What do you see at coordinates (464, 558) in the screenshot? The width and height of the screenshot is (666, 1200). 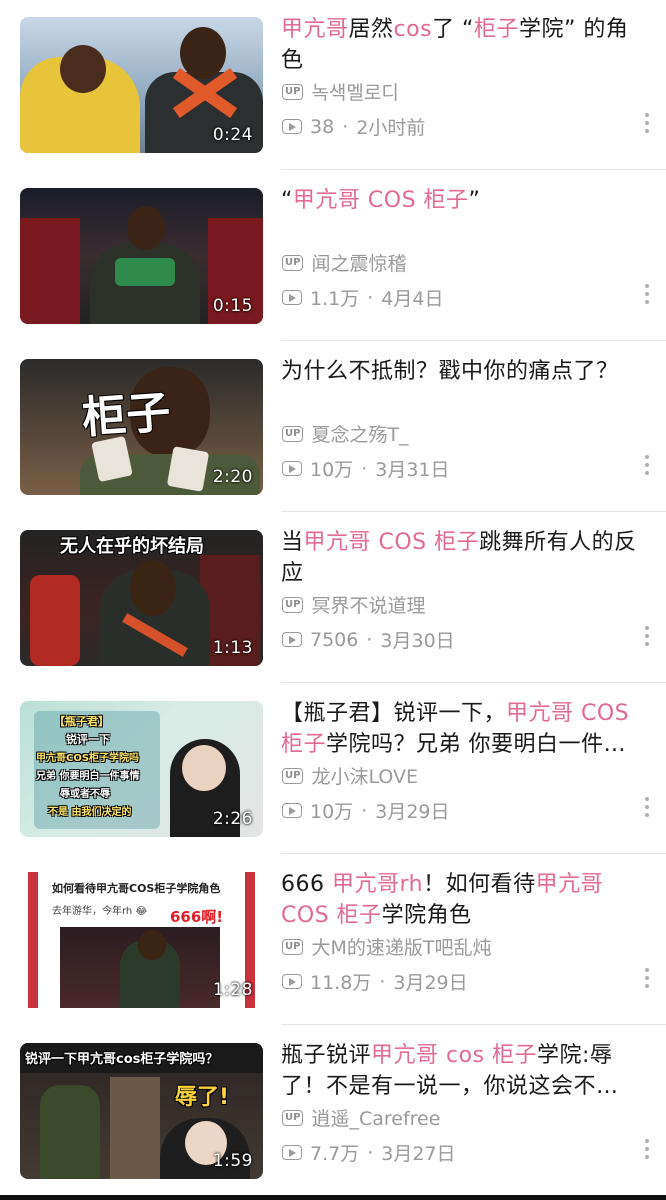 I see `video-title: 当甲亢哥 COS 柜子跳舞所有人的反应` at bounding box center [464, 558].